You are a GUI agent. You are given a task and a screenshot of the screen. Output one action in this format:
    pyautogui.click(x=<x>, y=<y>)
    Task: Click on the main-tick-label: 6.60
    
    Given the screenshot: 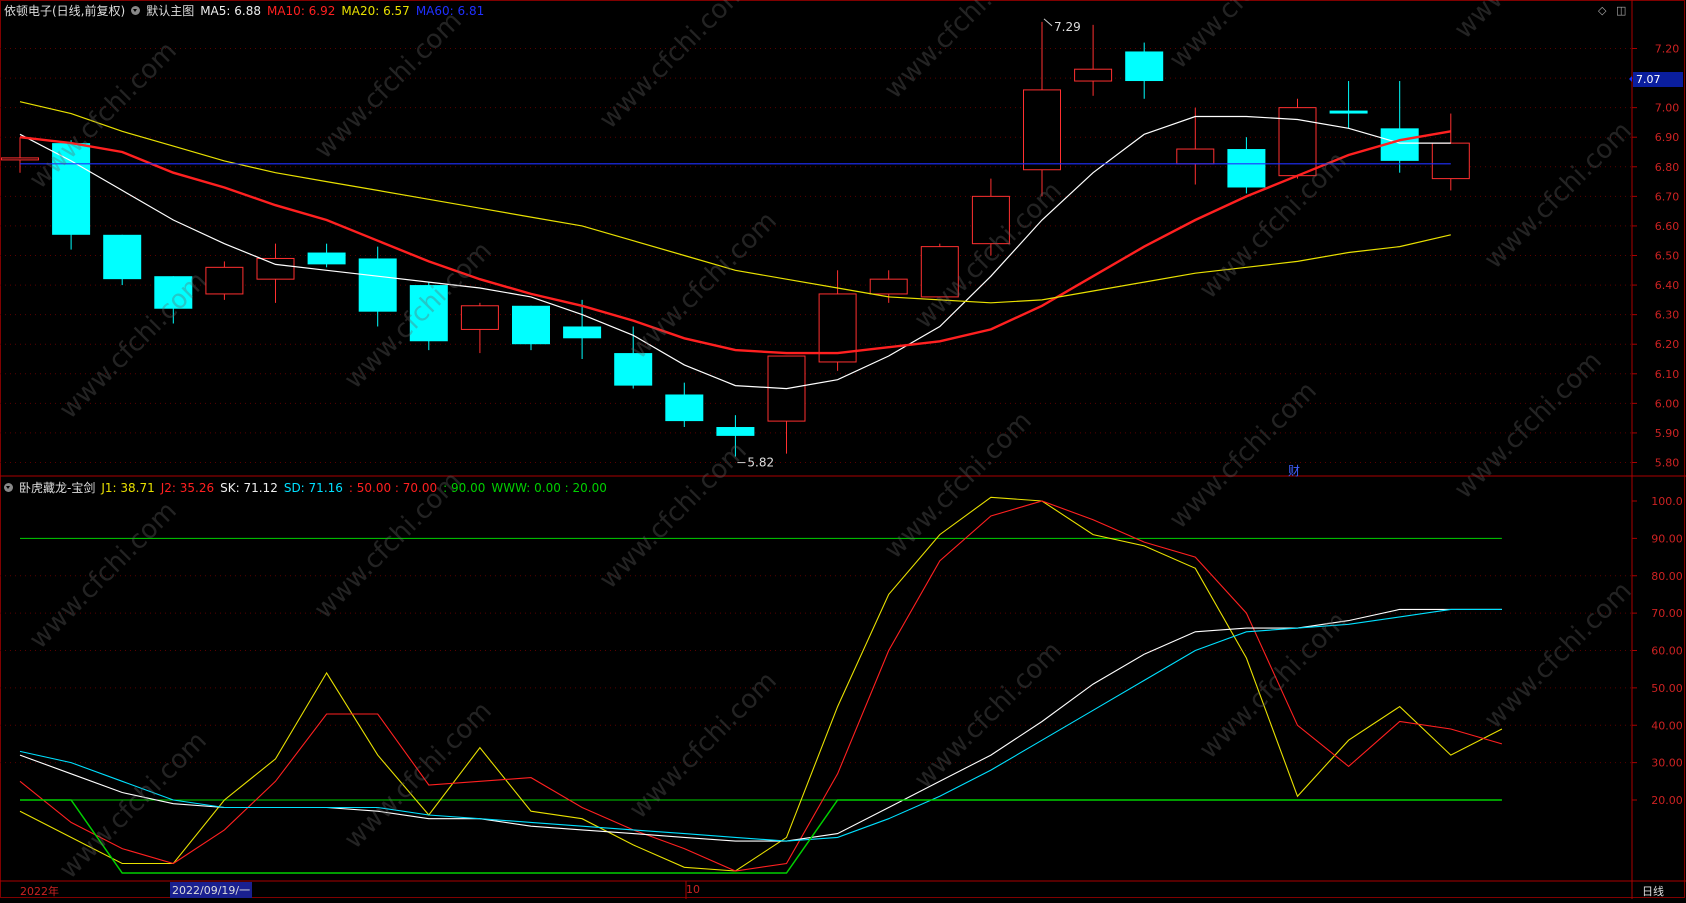 What is the action you would take?
    pyautogui.click(x=1667, y=226)
    